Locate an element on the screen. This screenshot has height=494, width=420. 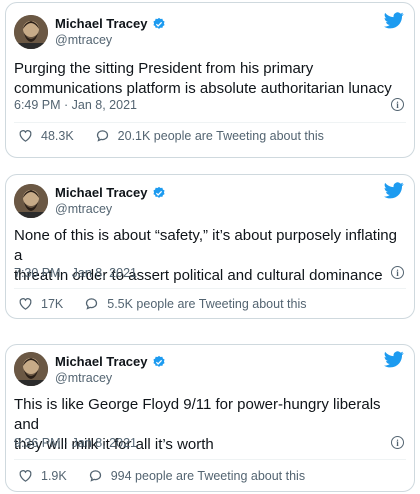
tweet-timestamp: 7:30 PM · Jan 8, 2021 is located at coordinates (75, 273).